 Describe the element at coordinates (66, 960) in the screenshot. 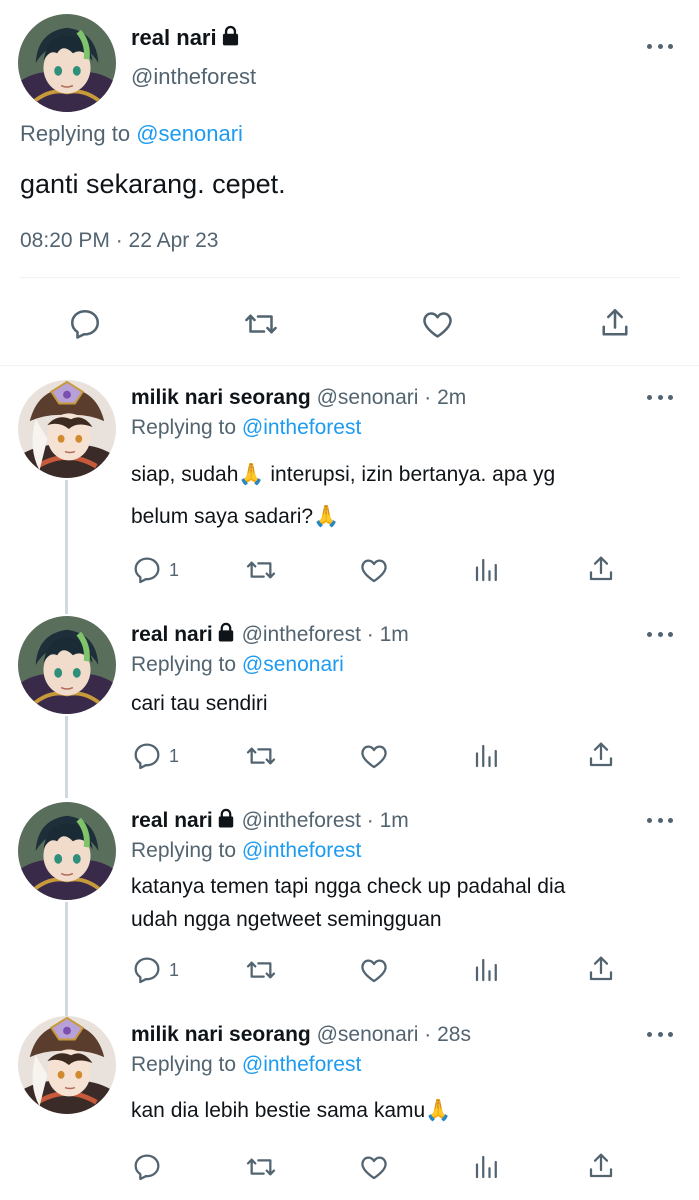

I see `thread-line` at that location.